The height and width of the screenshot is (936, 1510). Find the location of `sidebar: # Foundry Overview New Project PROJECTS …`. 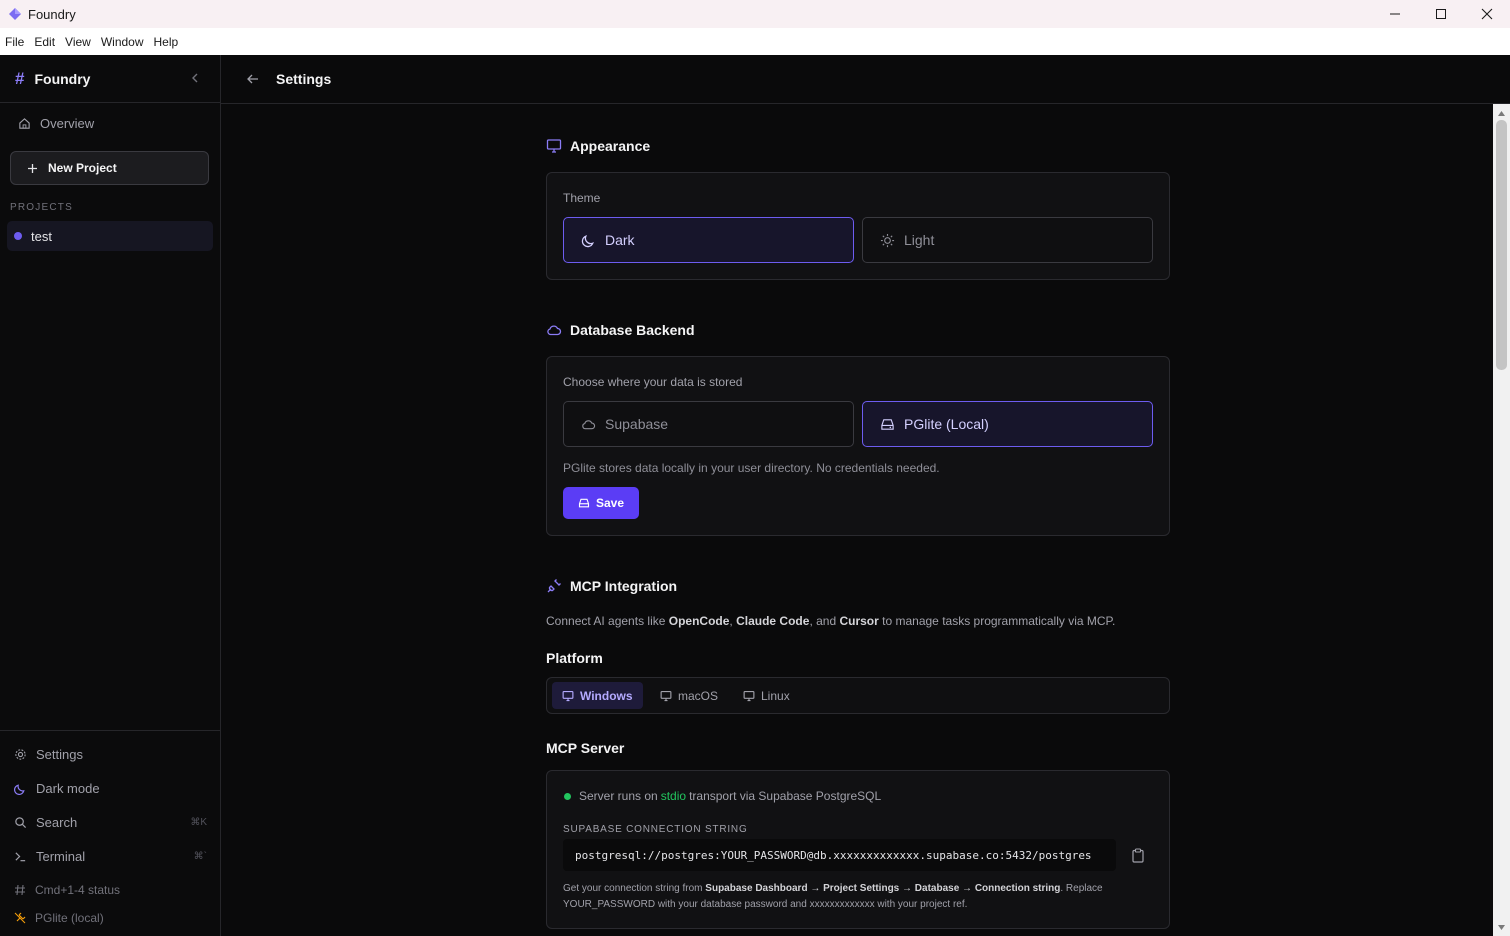

sidebar: # Foundry Overview New Project PROJECTS … is located at coordinates (110, 495).